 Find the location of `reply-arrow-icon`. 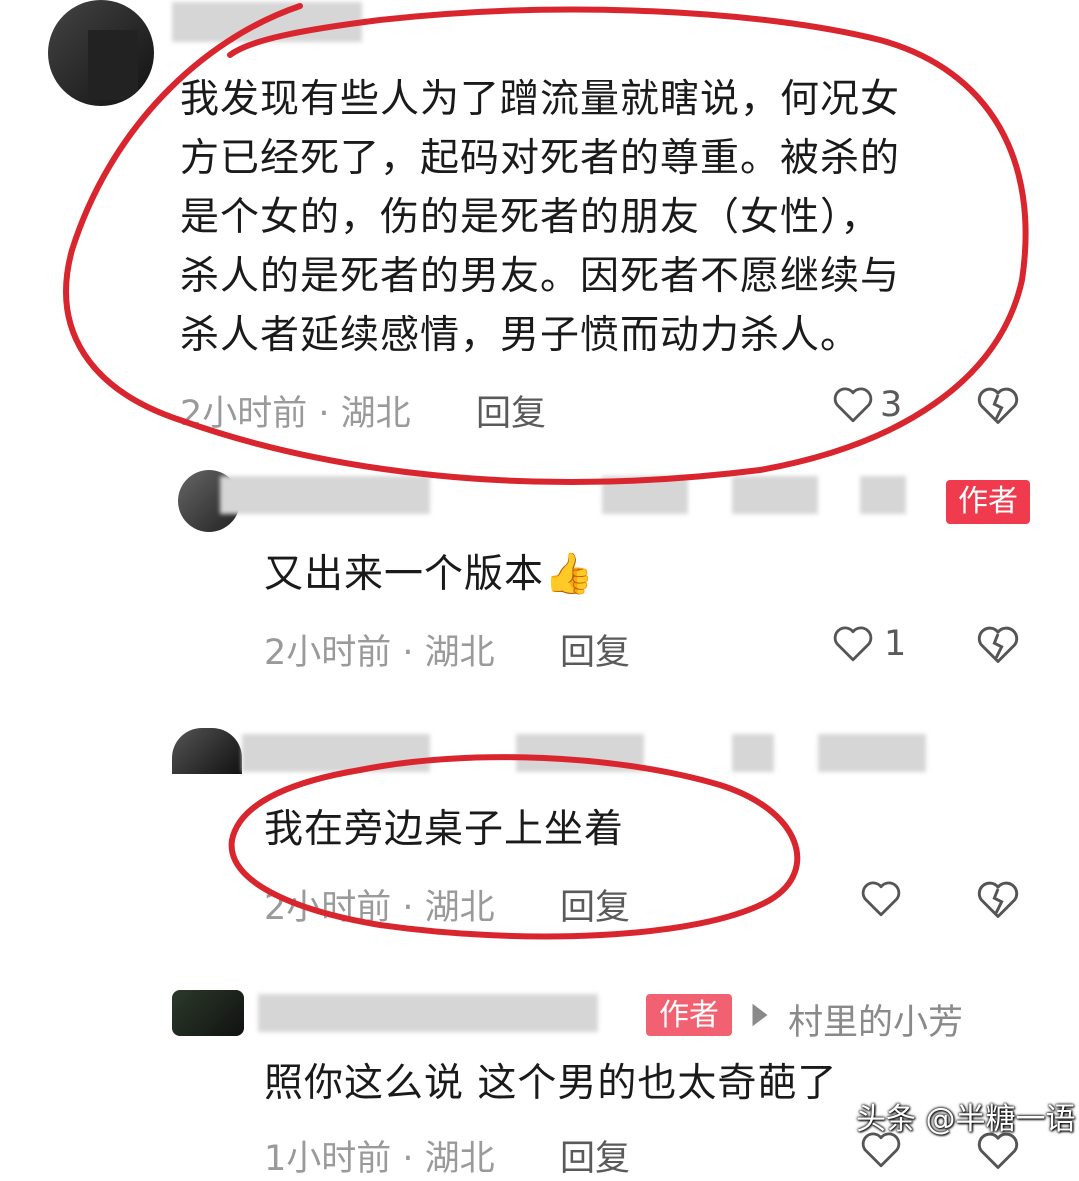

reply-arrow-icon is located at coordinates (760, 1017).